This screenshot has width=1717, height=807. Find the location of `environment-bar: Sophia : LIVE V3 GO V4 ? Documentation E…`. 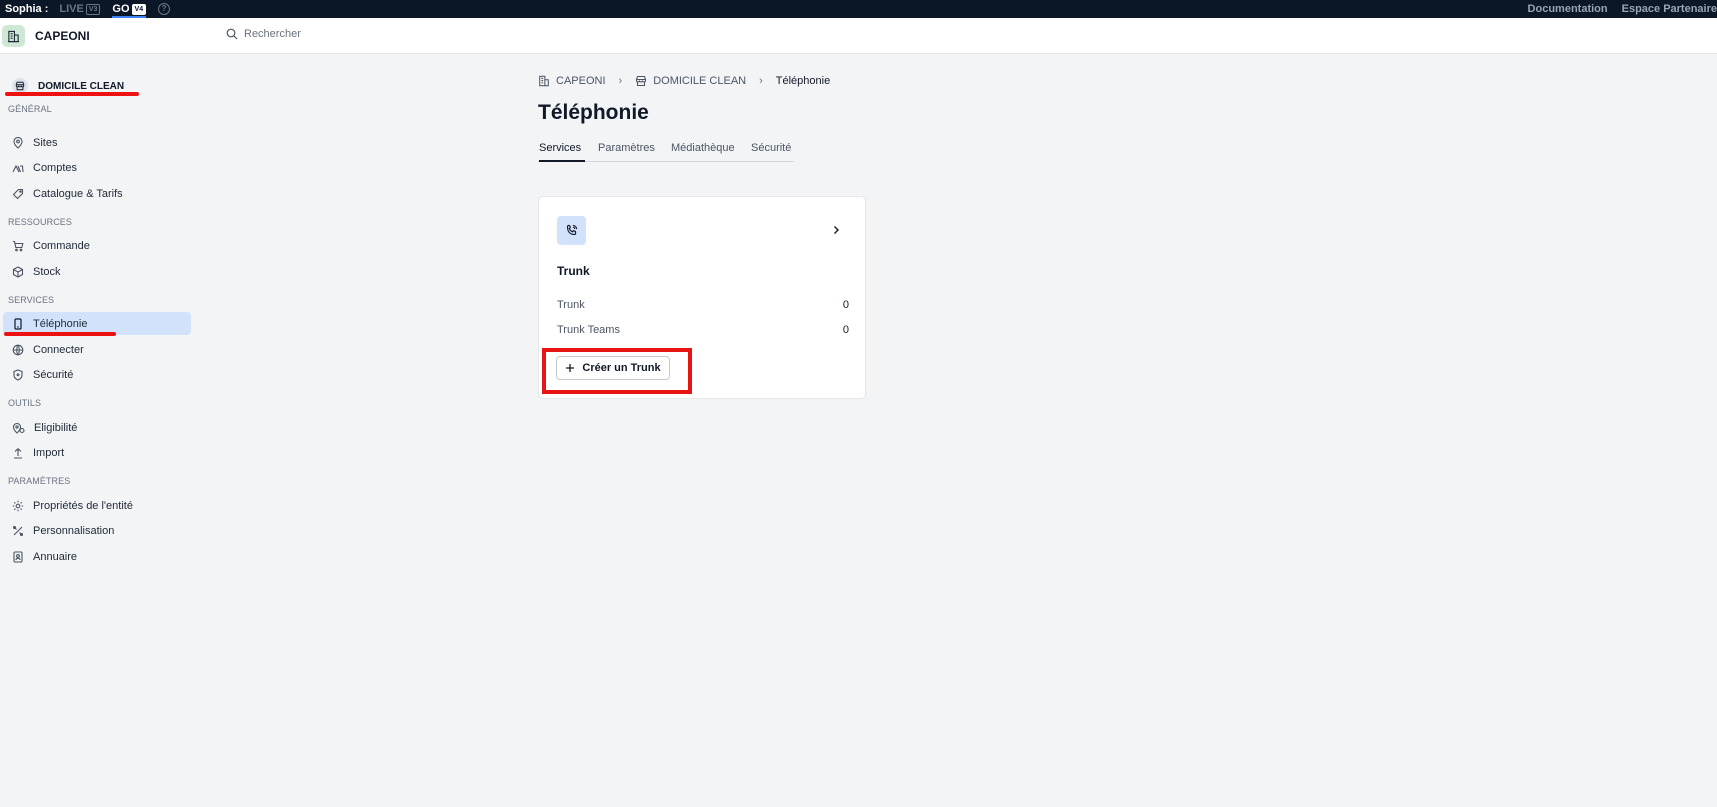

environment-bar: Sophia : LIVE V3 GO V4 ? Documentation E… is located at coordinates (858, 9).